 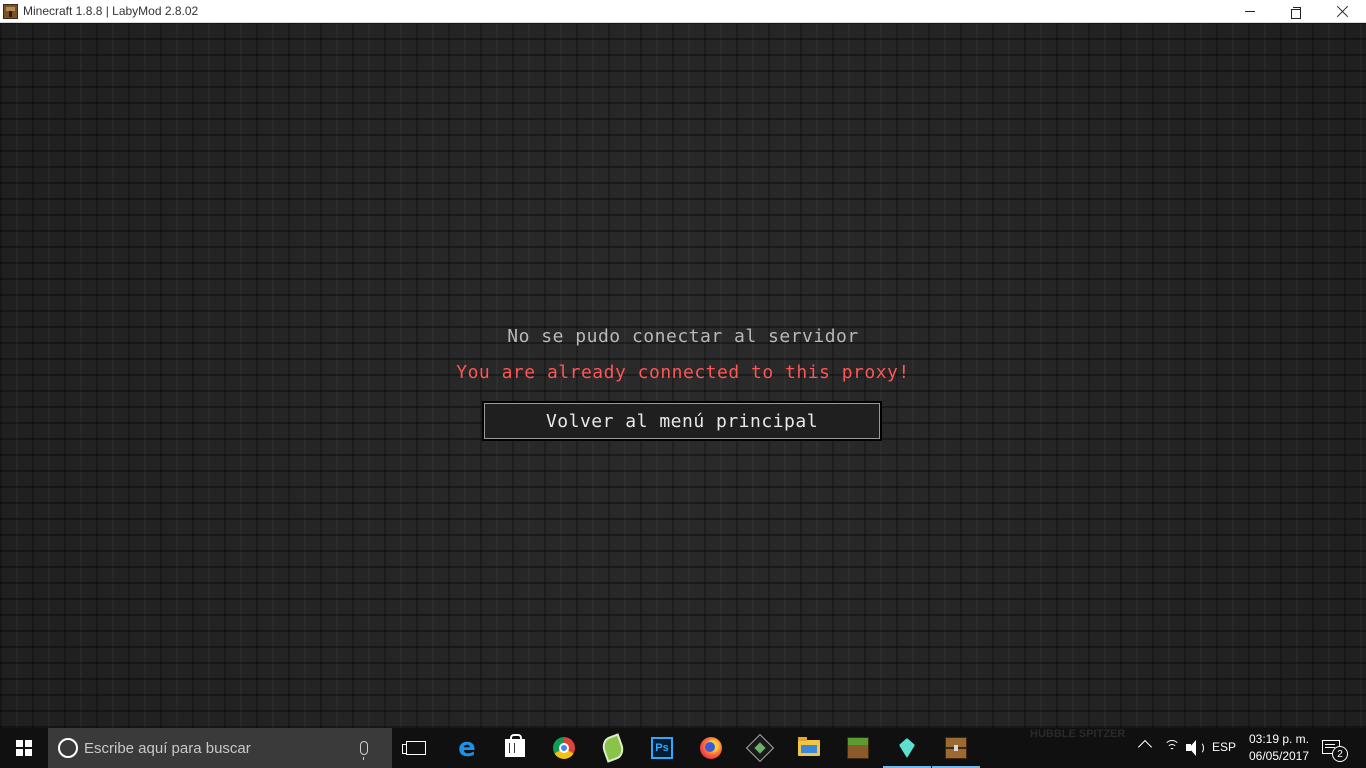 I want to click on close-icon, so click(x=1342, y=11).